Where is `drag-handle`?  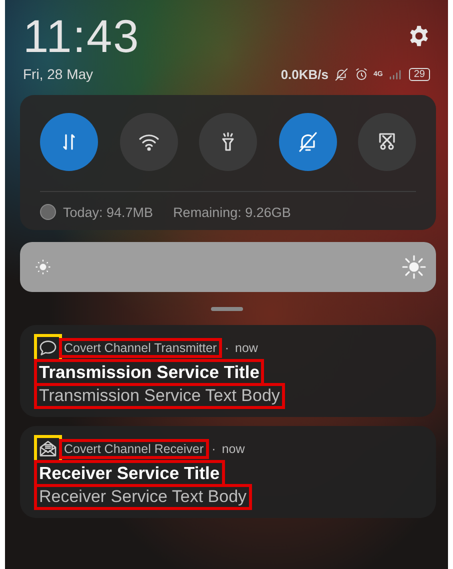
drag-handle is located at coordinates (226, 309).